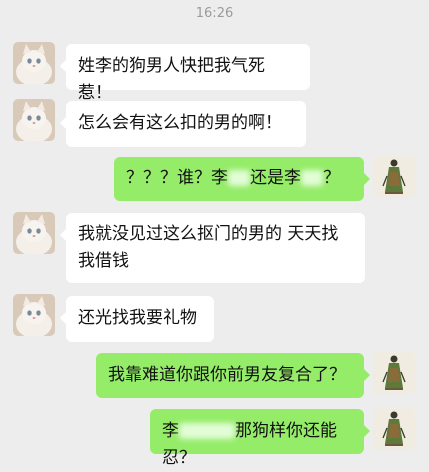 The height and width of the screenshot is (472, 429). Describe the element at coordinates (227, 375) in the screenshot. I see `message-text: 我靠难道你跟你前男友复合了？` at that location.